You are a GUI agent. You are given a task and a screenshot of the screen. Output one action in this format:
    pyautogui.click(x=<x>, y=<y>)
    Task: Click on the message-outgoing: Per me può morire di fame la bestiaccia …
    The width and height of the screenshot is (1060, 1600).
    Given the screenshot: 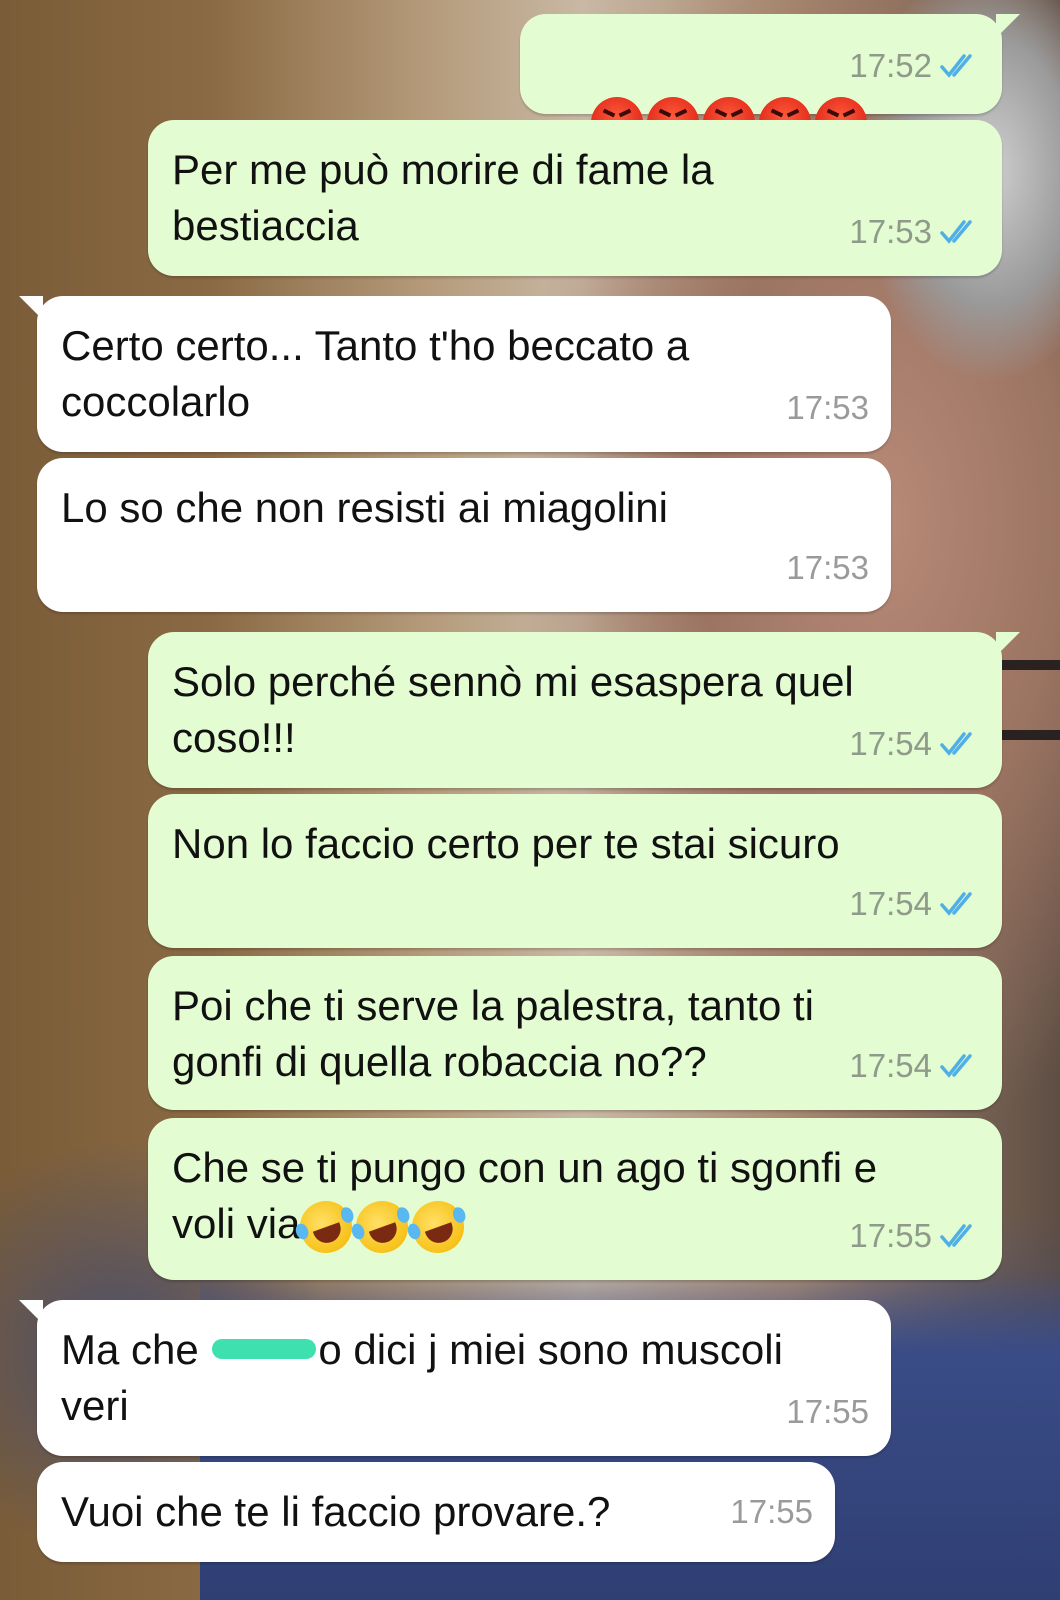 What is the action you would take?
    pyautogui.click(x=575, y=198)
    